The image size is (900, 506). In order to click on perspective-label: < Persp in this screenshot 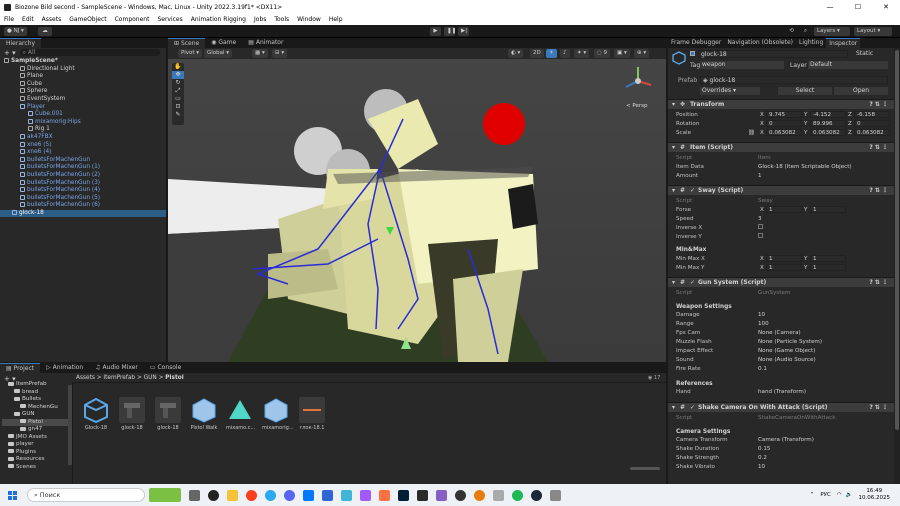, I will do `click(636, 106)`.